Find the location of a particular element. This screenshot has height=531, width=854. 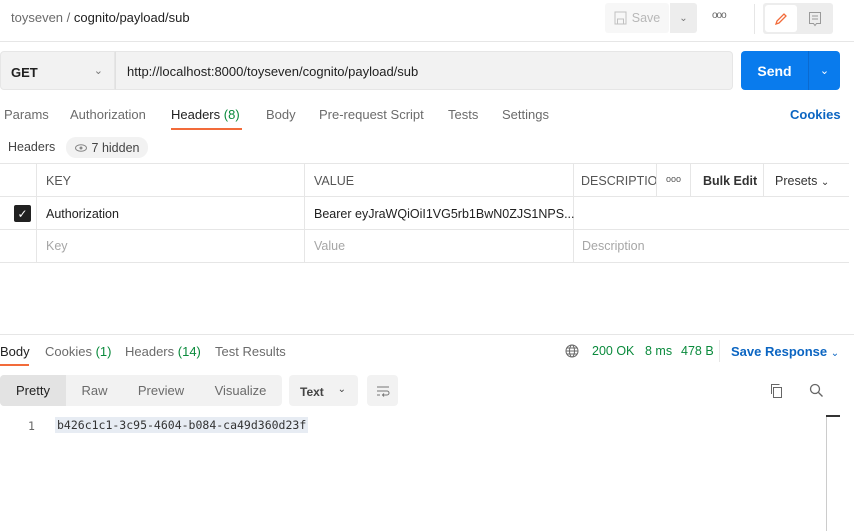

tab-count: (1) is located at coordinates (103, 351).